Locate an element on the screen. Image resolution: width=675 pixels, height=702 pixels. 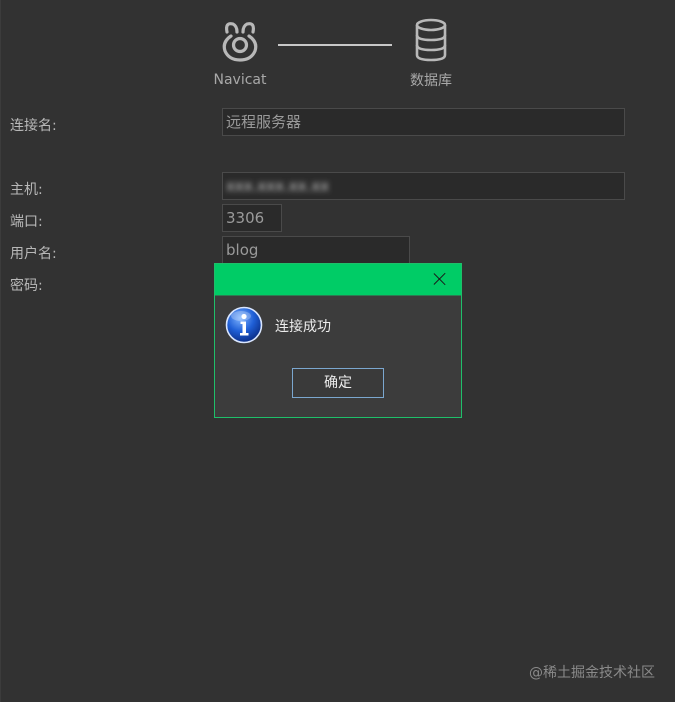
host-value-redacted: xxx.xxx.xx.xx is located at coordinates (278, 186).